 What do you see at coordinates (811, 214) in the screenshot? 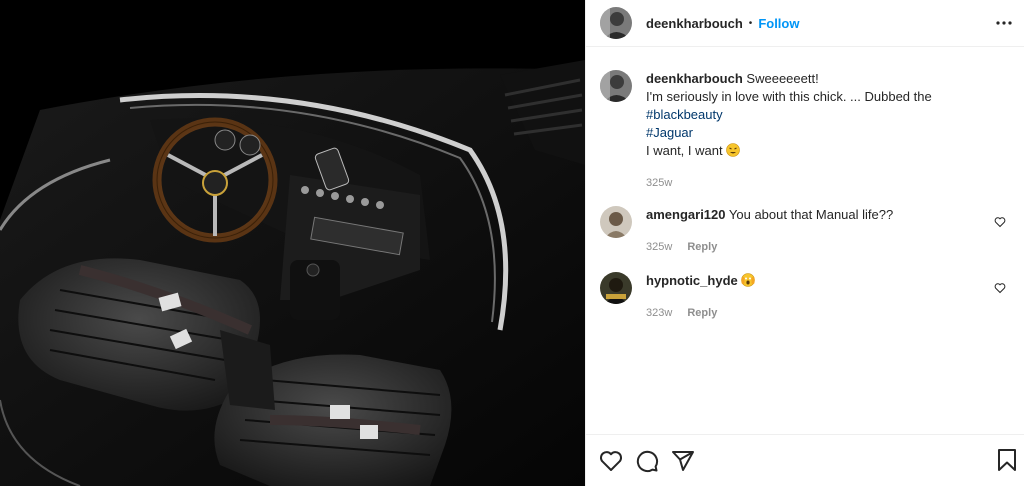
I see `comment-body: You about that Manual life??` at bounding box center [811, 214].